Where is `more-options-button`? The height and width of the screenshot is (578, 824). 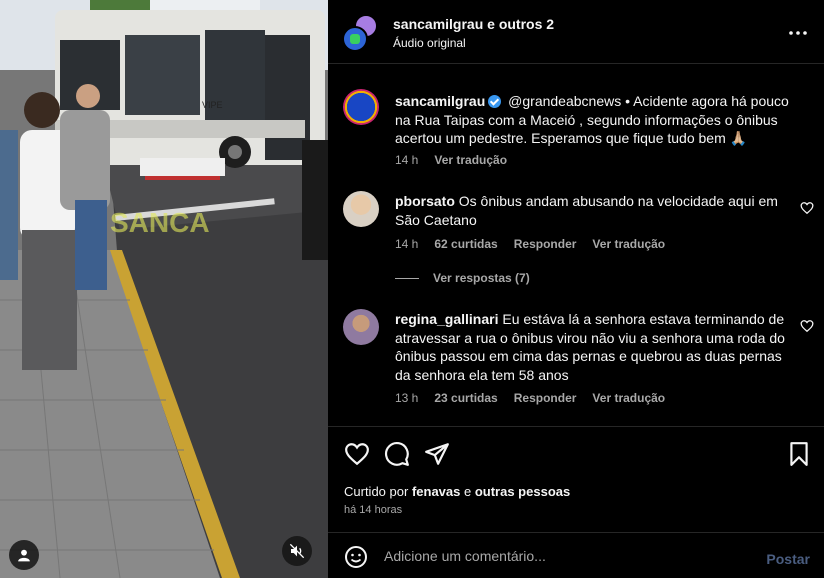 more-options-button is located at coordinates (798, 33).